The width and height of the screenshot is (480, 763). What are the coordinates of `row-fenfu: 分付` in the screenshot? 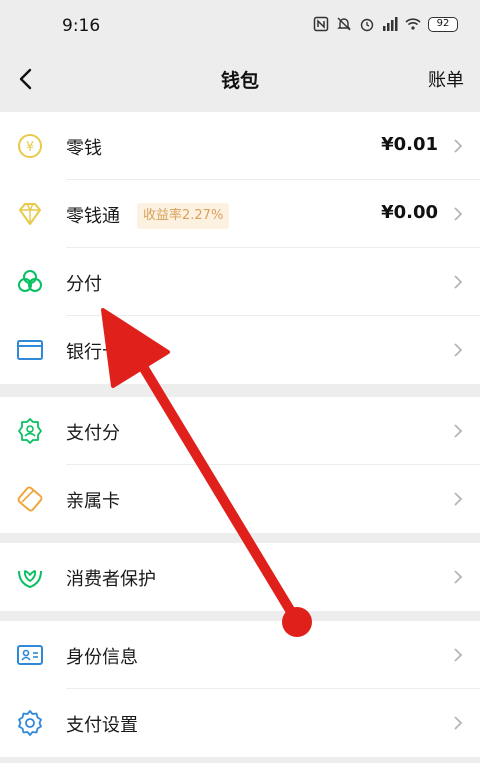 It's located at (240, 282).